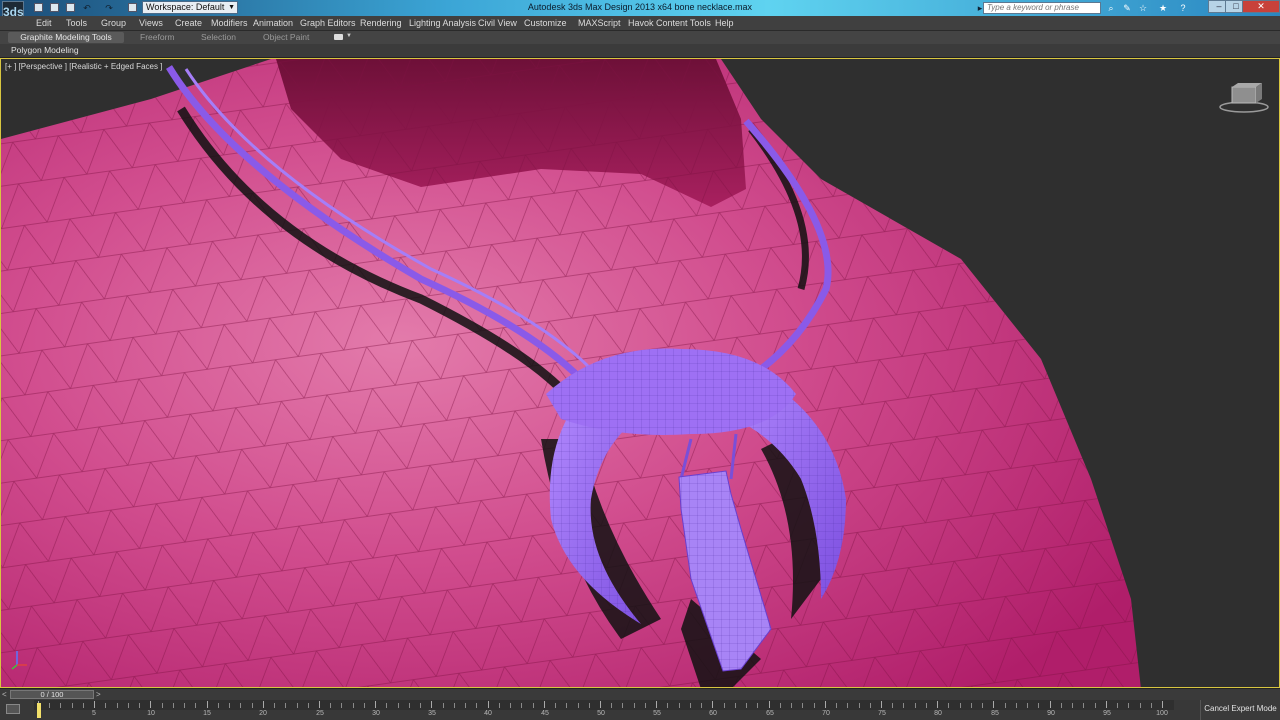 The height and width of the screenshot is (720, 1280). Describe the element at coordinates (826, 713) in the screenshot. I see `tick-label: 70` at that location.